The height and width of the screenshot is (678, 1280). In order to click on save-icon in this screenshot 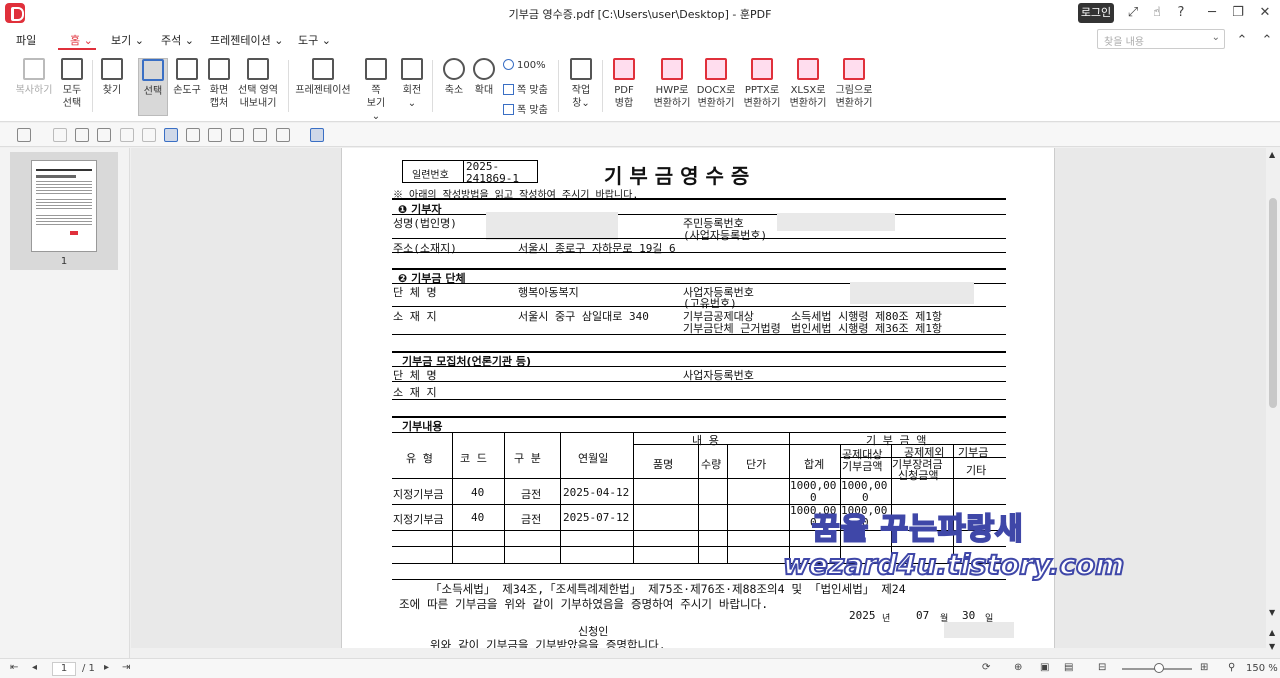, I will do `click(60, 135)`.